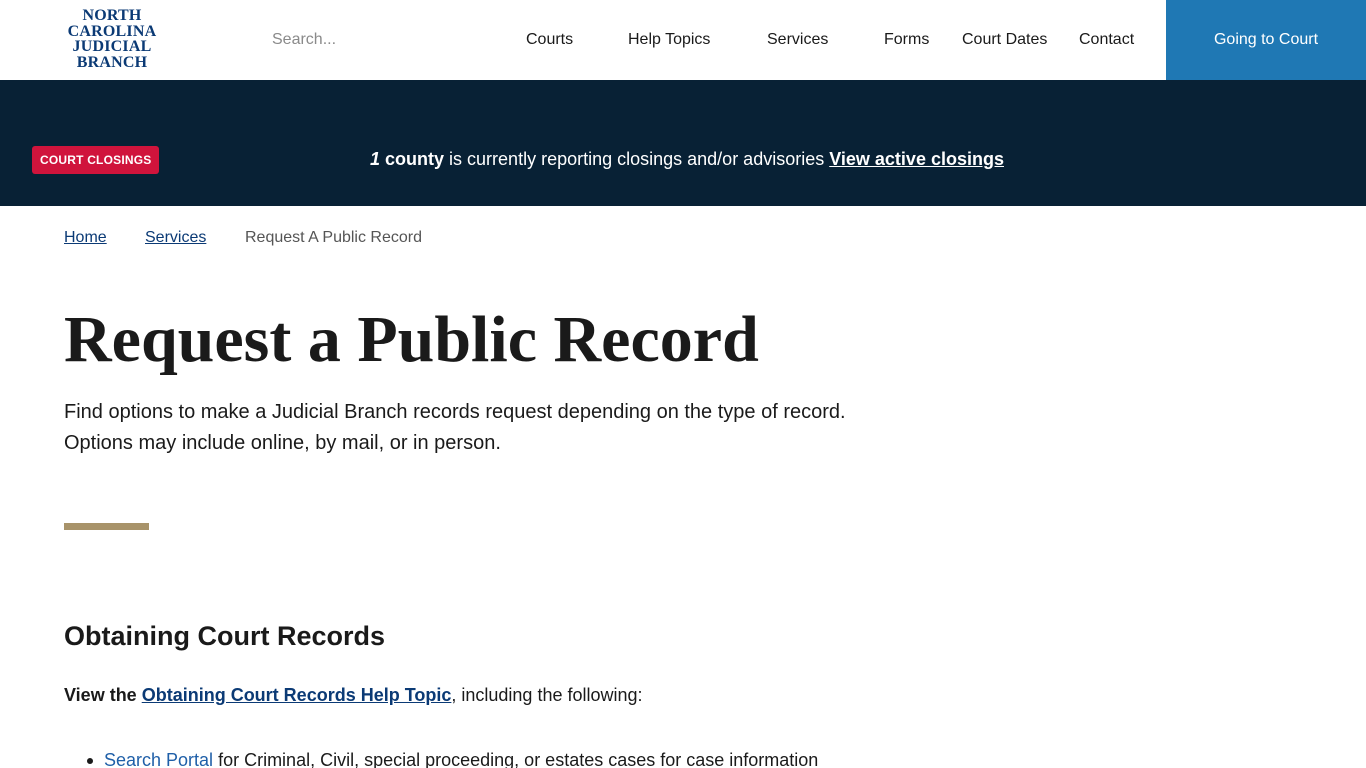 Image resolution: width=1366 pixels, height=768 pixels. What do you see at coordinates (96, 160) in the screenshot?
I see `court-closings-badge: COURT CLOSINGS` at bounding box center [96, 160].